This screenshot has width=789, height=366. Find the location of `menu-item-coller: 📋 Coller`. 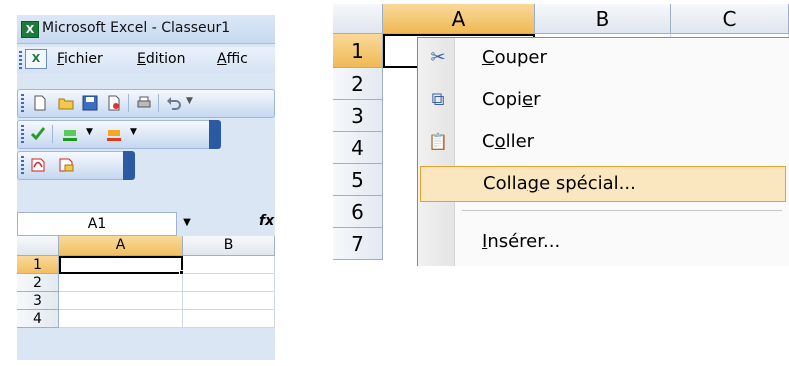

menu-item-coller: 📋 Coller is located at coordinates (603, 142).